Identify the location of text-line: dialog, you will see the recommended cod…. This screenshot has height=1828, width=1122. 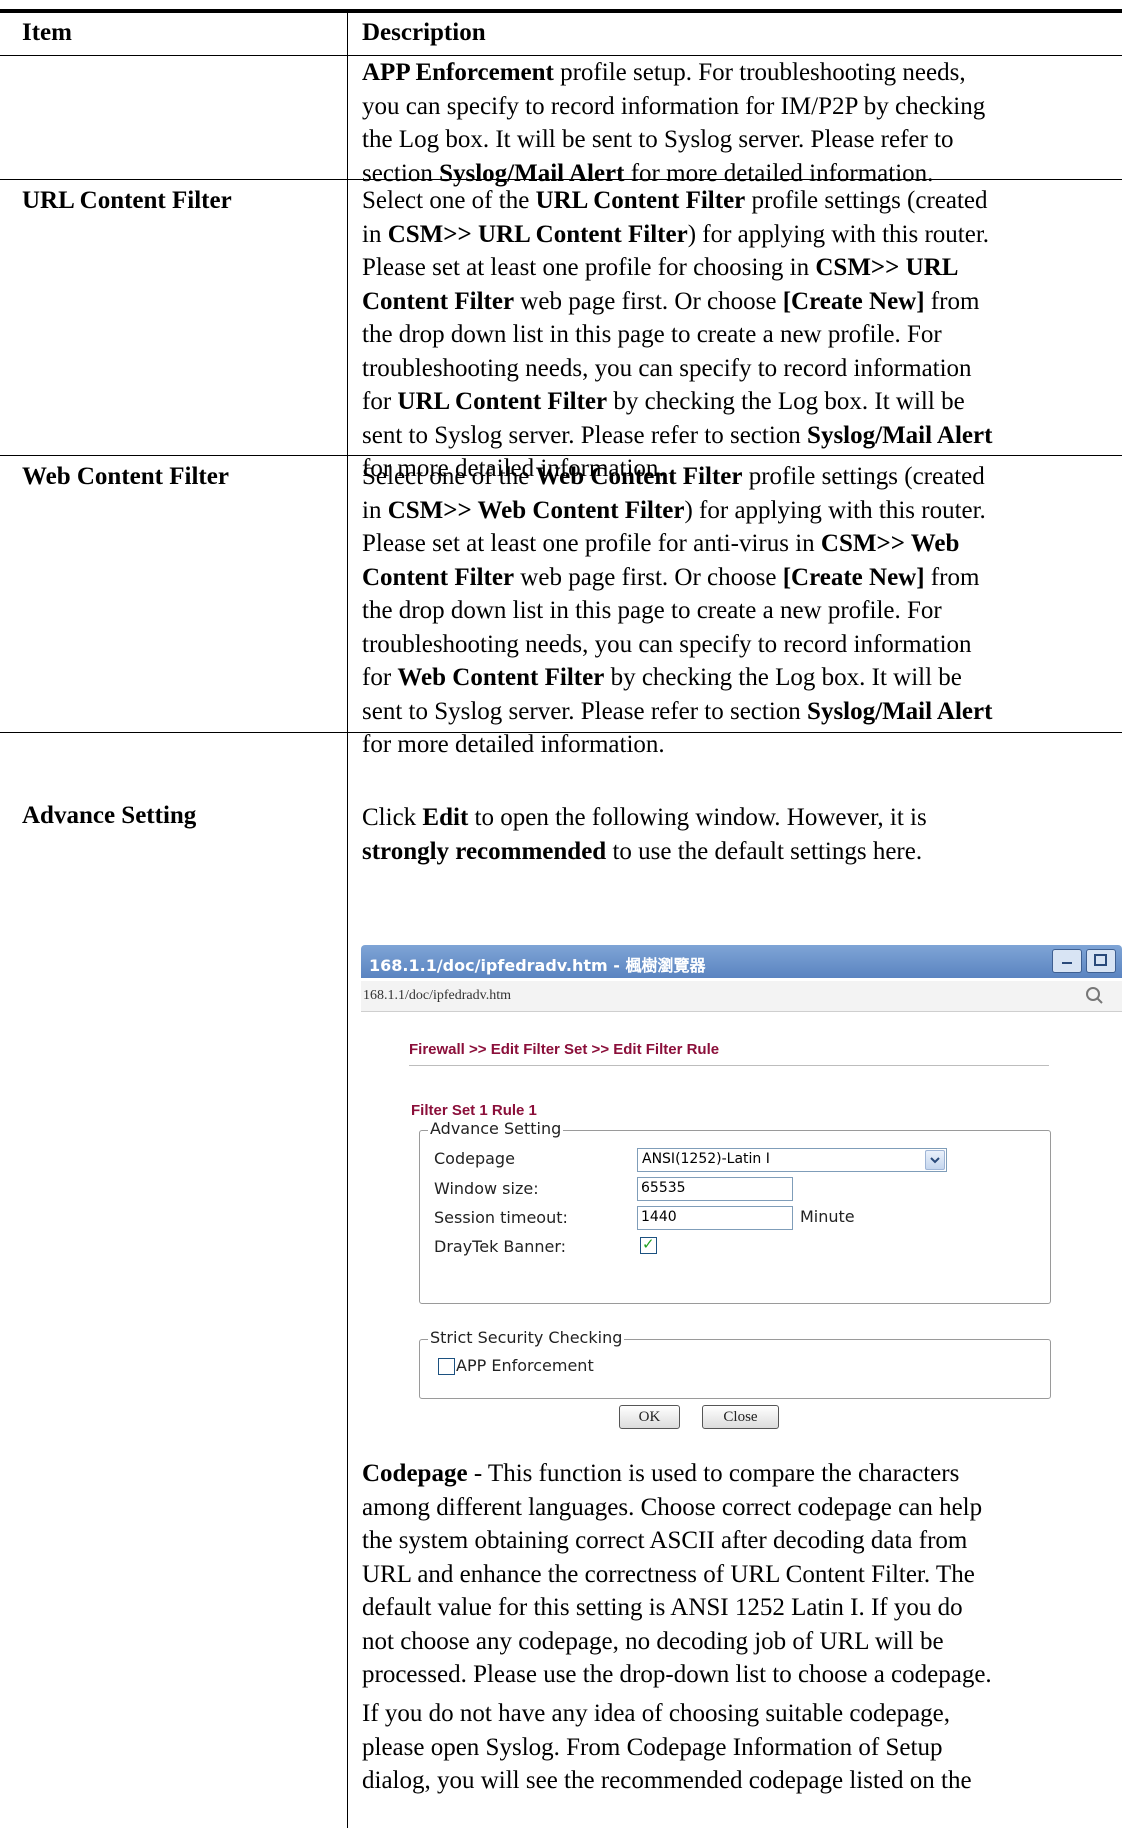
(667, 1780).